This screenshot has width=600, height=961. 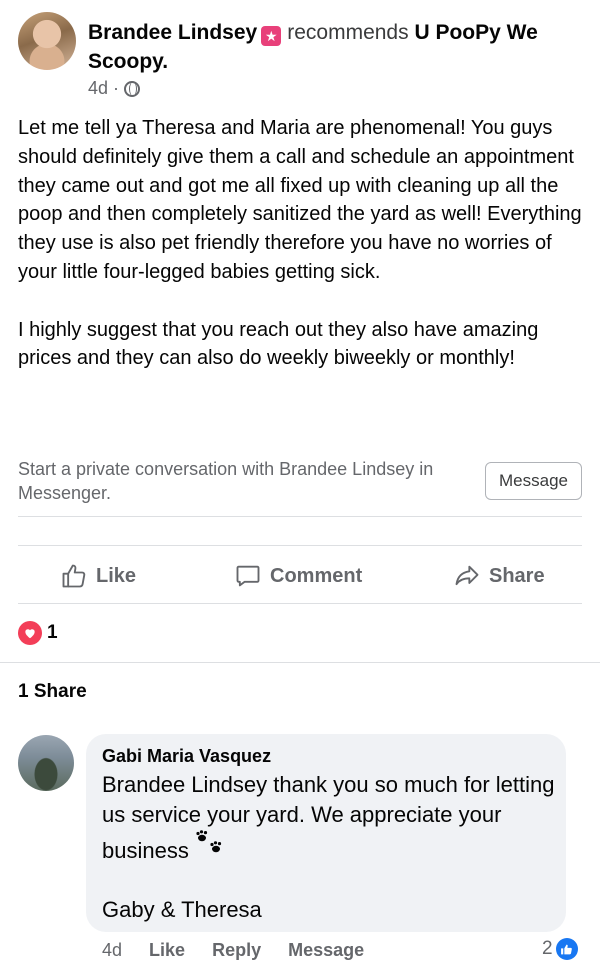 I want to click on speech-bubble-icon, so click(x=248, y=576).